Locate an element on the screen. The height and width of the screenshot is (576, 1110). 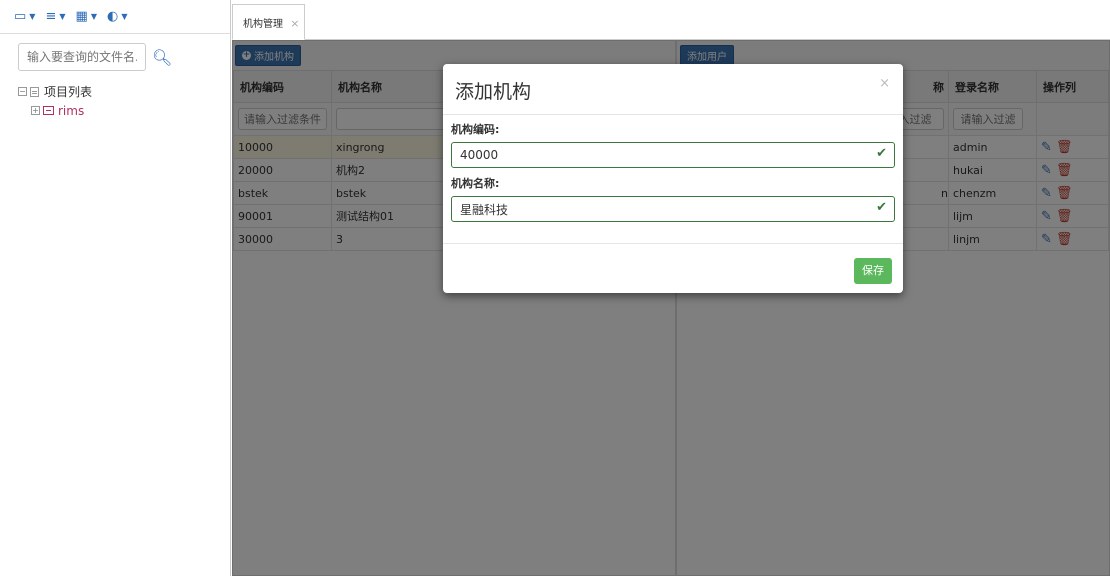
tree-item-label: rims is located at coordinates (71, 110).